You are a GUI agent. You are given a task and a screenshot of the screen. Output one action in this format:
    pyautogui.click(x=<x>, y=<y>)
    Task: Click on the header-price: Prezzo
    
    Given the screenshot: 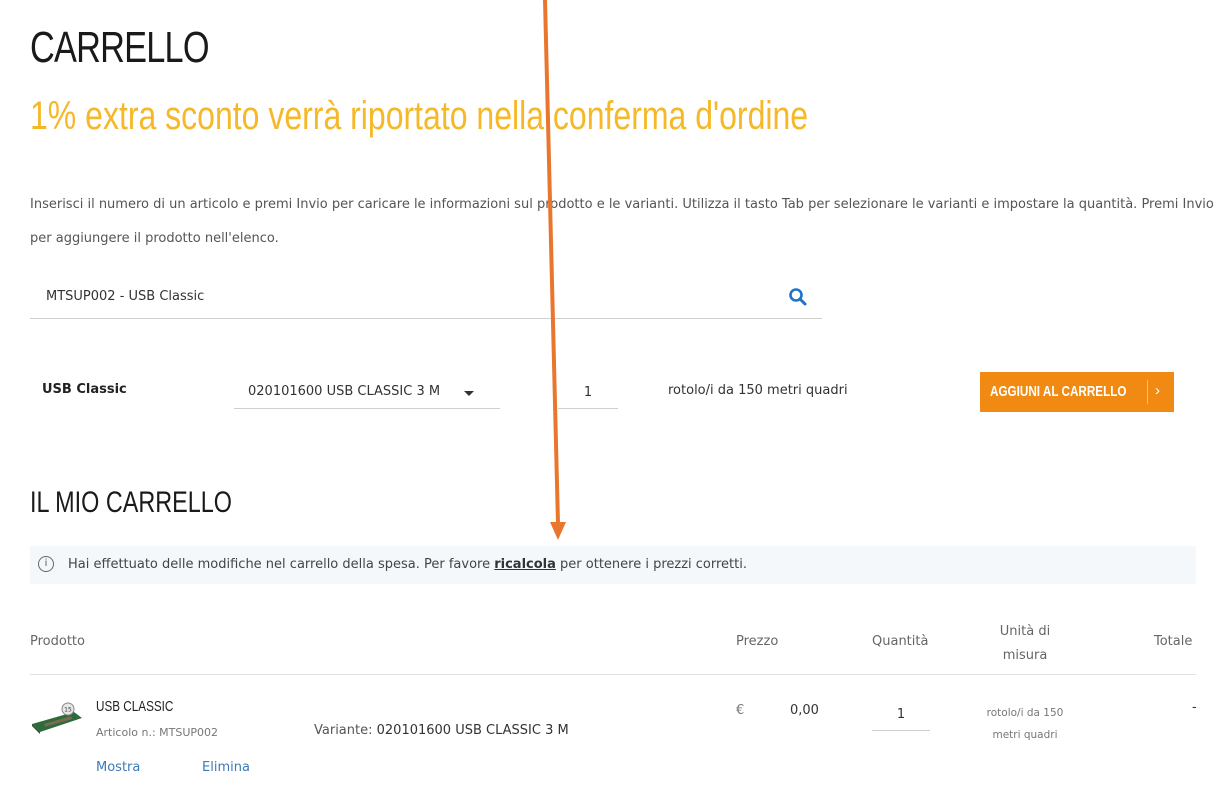 What is the action you would take?
    pyautogui.click(x=757, y=641)
    